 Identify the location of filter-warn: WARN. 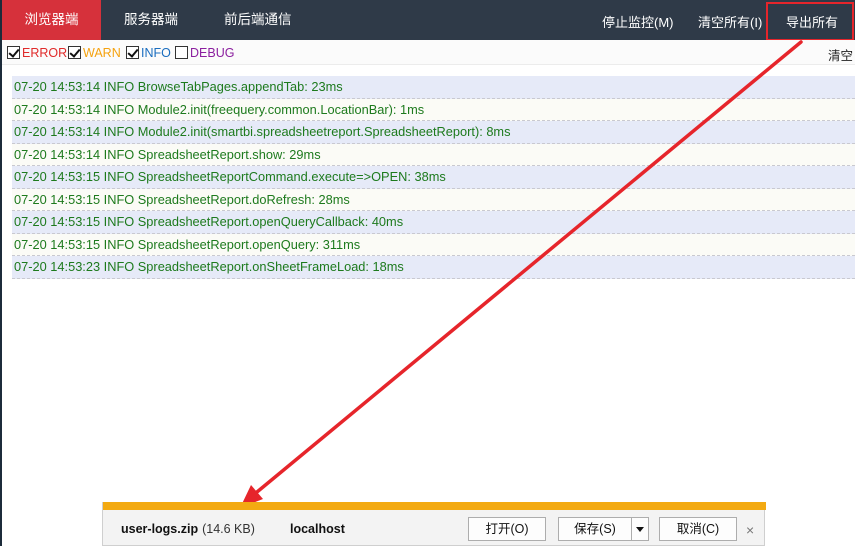
(94, 52).